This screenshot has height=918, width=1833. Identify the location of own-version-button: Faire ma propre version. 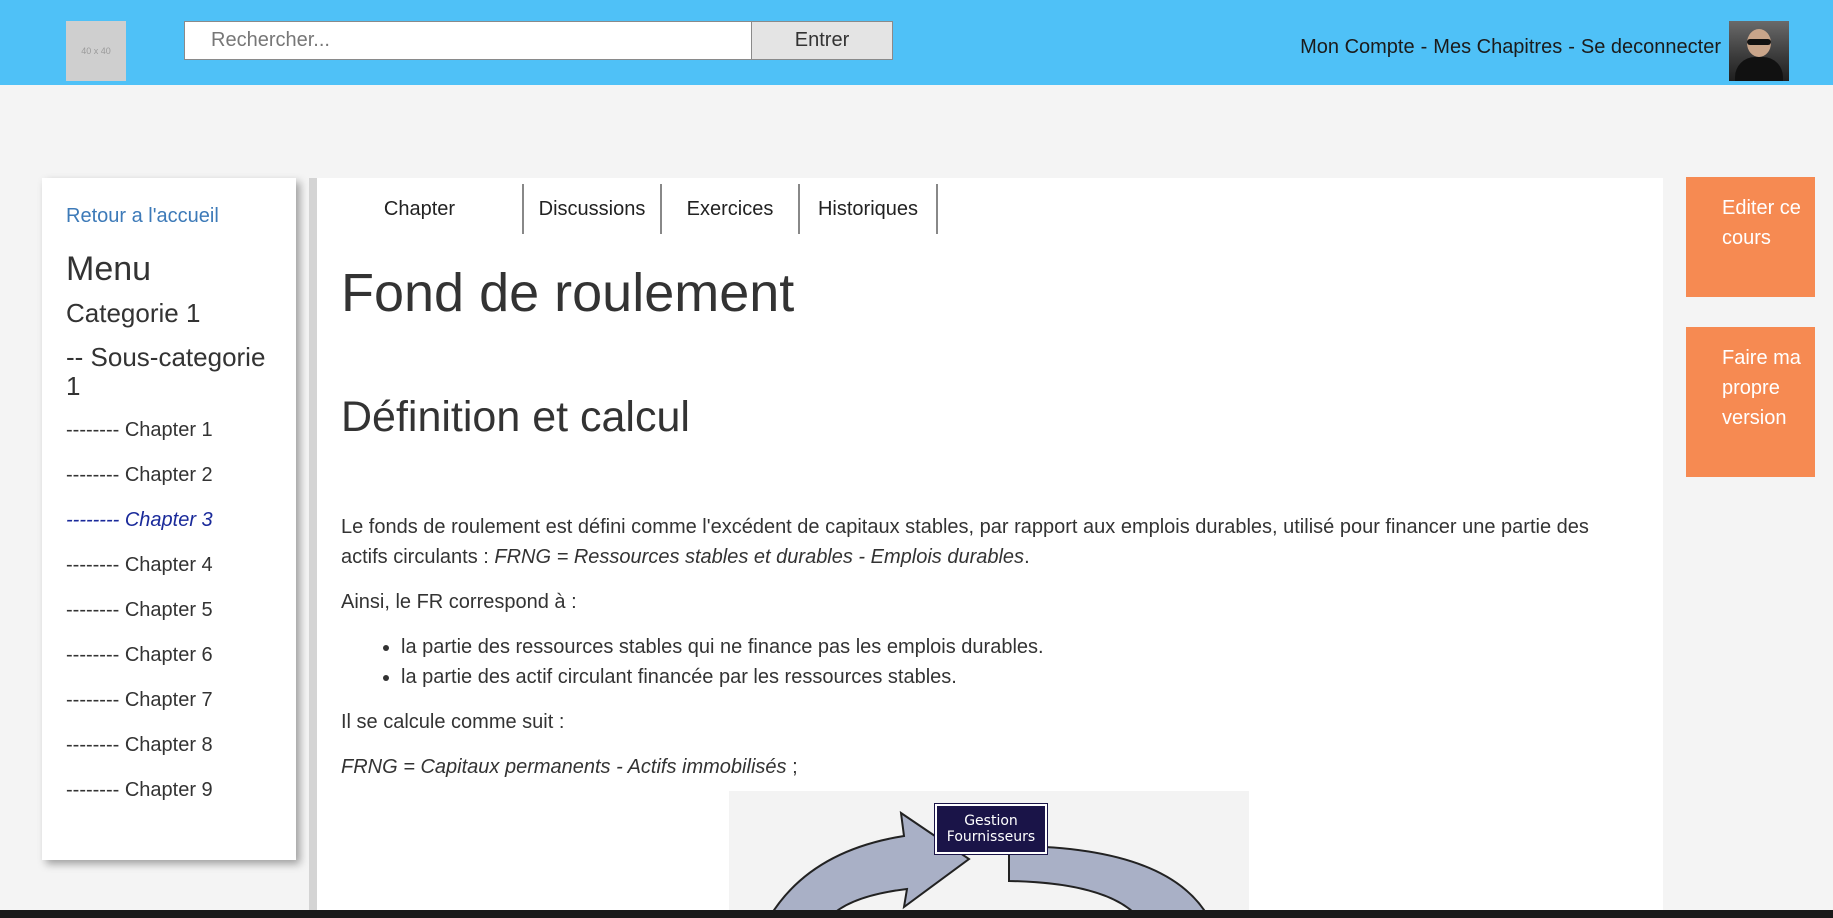
(1750, 402).